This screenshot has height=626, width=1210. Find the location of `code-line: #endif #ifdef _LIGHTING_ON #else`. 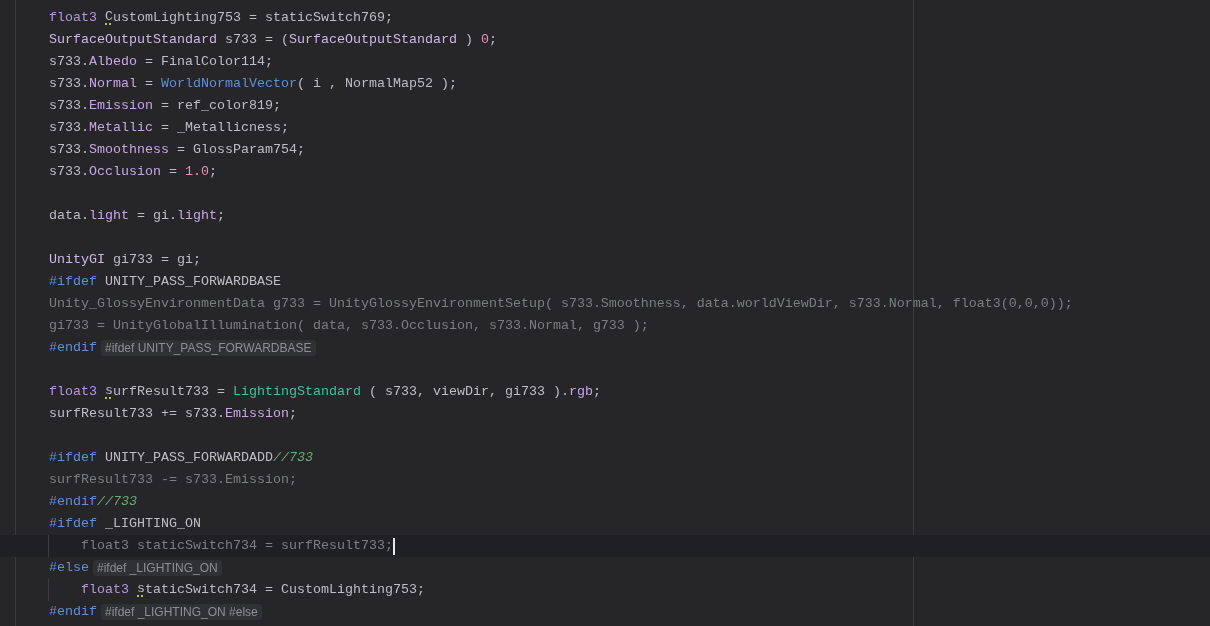

code-line: #endif #ifdef _LIGHTING_ON #else is located at coordinates (155, 612).